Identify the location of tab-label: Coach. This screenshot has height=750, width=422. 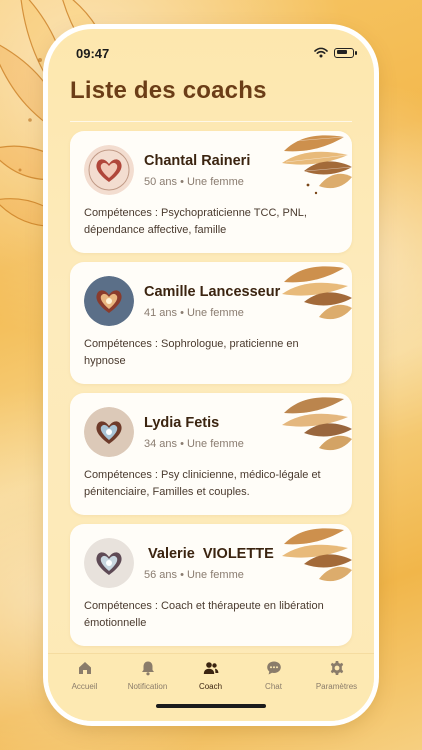
(210, 686).